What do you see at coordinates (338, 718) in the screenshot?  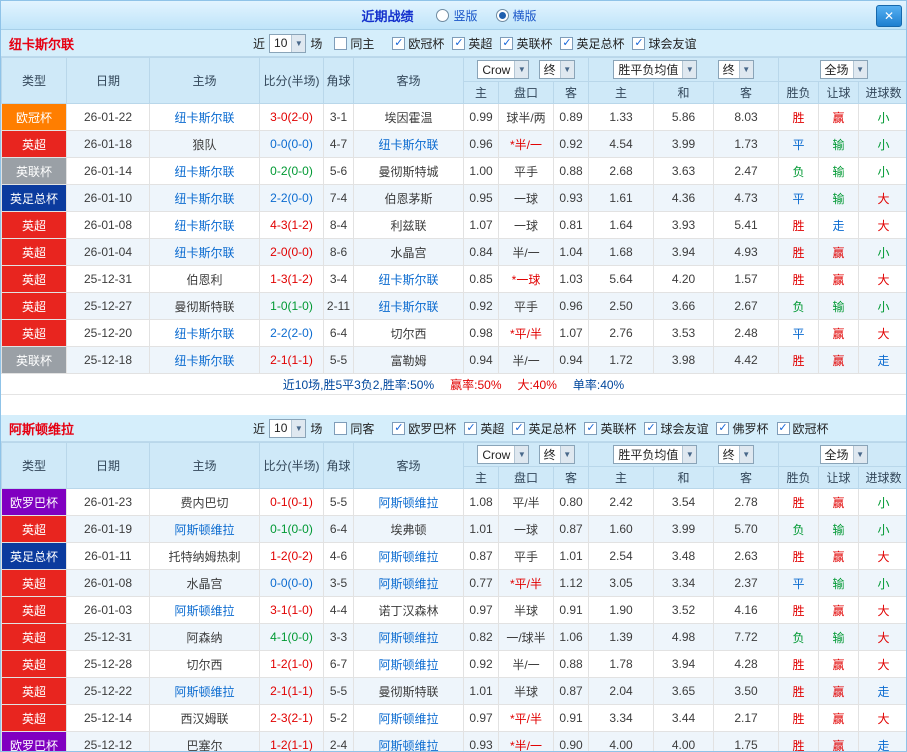 I see `corner-score: 5-2` at bounding box center [338, 718].